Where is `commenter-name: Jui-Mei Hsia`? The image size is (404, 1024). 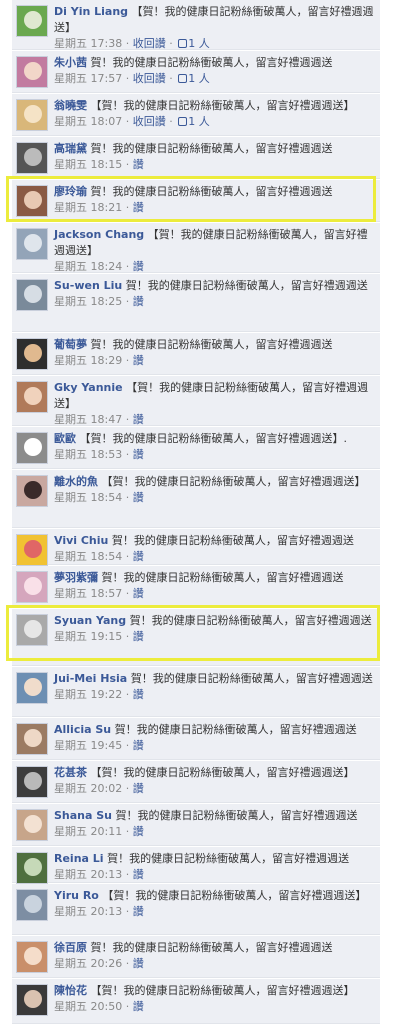
commenter-name: Jui-Mei Hsia is located at coordinates (90, 678).